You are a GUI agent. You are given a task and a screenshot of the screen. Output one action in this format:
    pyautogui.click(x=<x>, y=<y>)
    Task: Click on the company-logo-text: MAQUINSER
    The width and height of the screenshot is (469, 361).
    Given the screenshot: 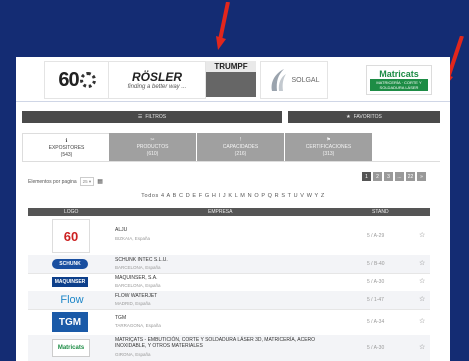 What is the action you would take?
    pyautogui.click(x=70, y=282)
    